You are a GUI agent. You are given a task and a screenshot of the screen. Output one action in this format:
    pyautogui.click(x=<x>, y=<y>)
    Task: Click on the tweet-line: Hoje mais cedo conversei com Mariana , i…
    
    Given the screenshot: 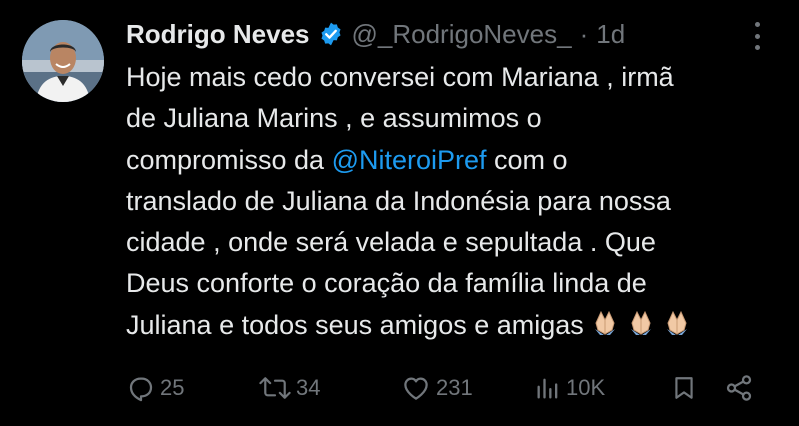 What is the action you would take?
    pyautogui.click(x=400, y=77)
    